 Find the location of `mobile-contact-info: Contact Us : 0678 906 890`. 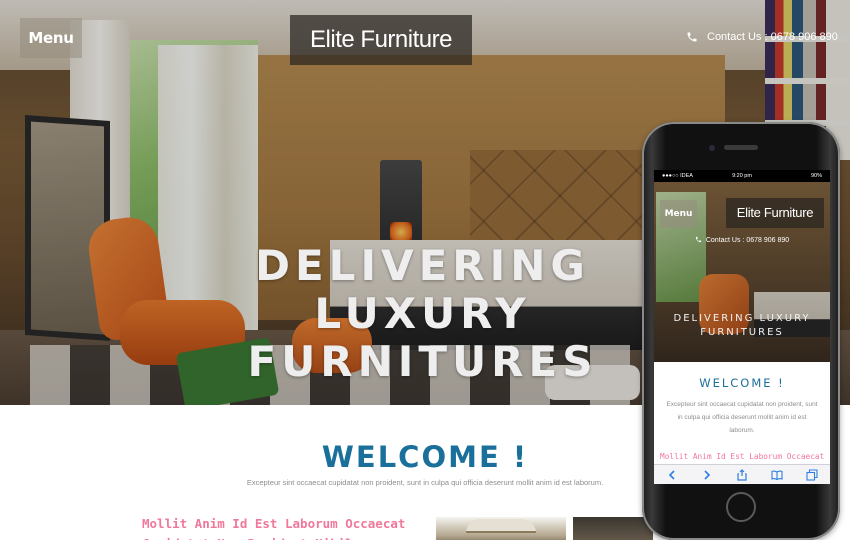

mobile-contact-info: Contact Us : 0678 906 890 is located at coordinates (742, 240).